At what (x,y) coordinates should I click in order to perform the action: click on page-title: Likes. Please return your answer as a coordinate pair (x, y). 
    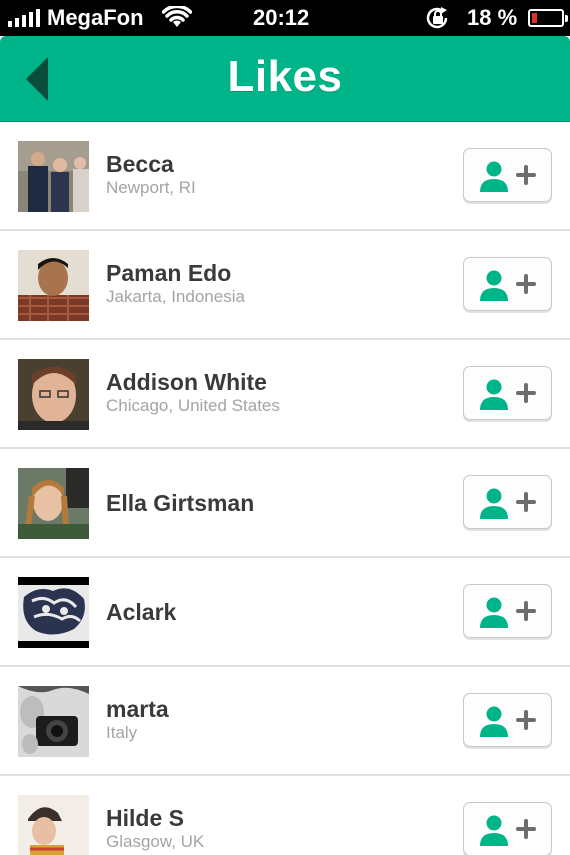
    Looking at the image, I should click on (285, 76).